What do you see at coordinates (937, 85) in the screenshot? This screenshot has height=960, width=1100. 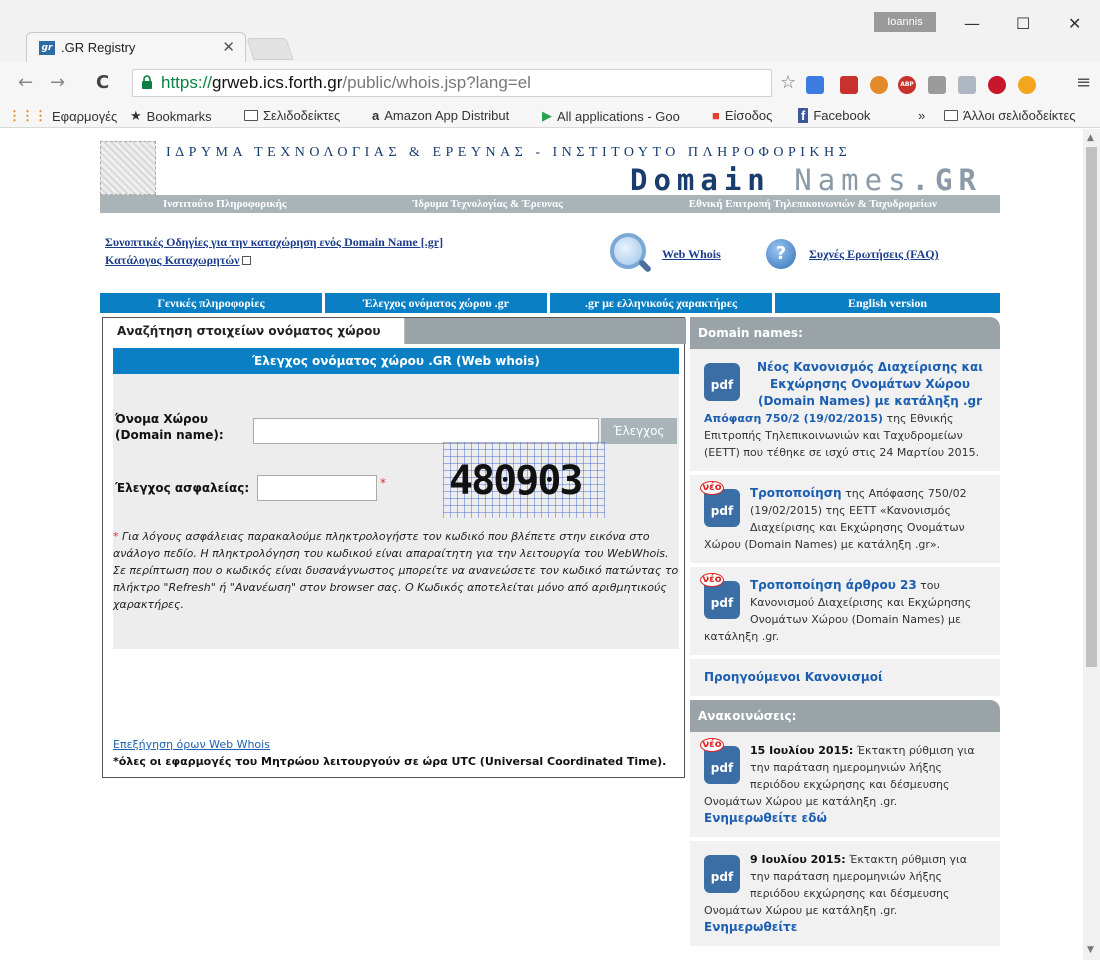 I see `grey-extension-icon` at bounding box center [937, 85].